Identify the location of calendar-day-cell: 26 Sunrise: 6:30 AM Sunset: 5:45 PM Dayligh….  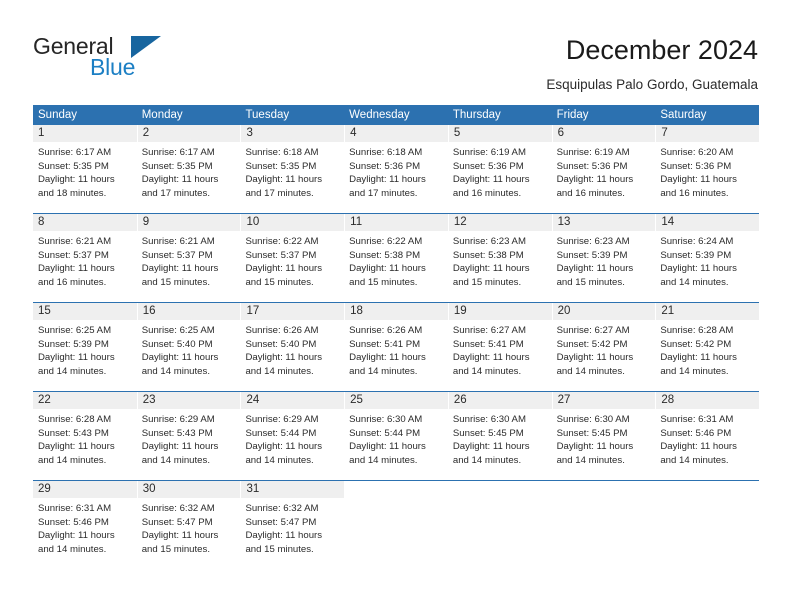
(499, 436).